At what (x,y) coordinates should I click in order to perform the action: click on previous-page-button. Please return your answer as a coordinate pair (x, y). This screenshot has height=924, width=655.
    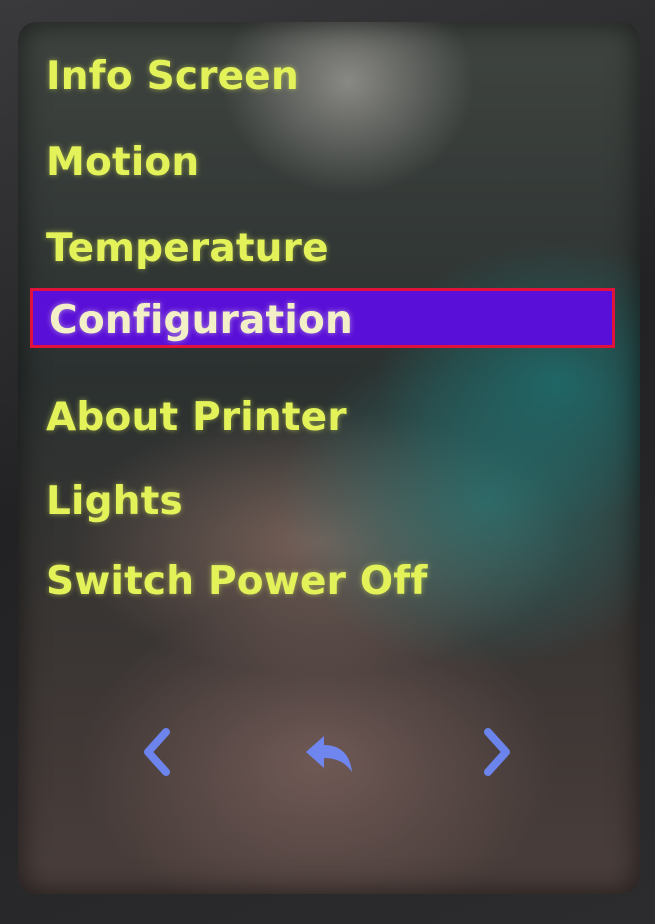
    Looking at the image, I should click on (158, 752).